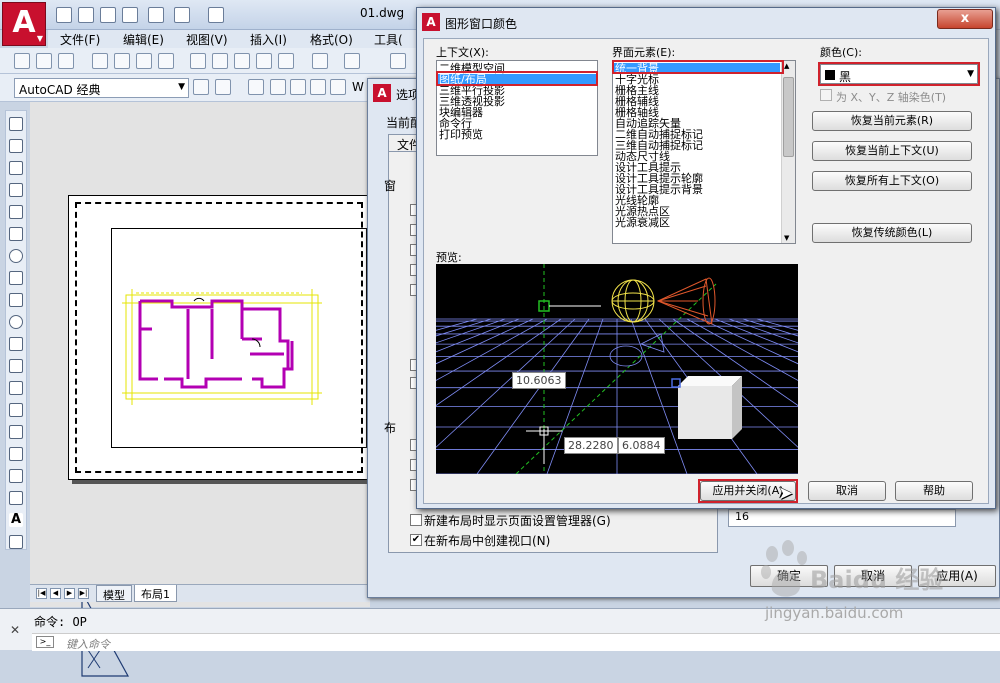 The width and height of the screenshot is (1000, 683). Describe the element at coordinates (201, 87) in the screenshot. I see `workspace-settings-icon` at that location.